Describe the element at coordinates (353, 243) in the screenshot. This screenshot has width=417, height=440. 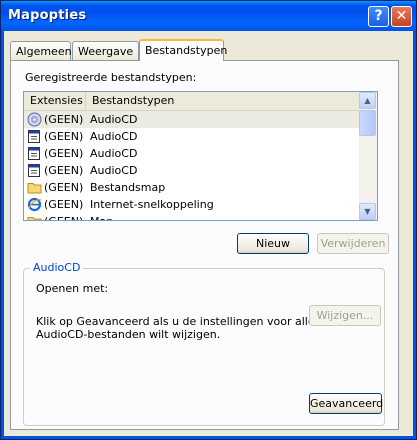
I see `delete-button: Verwijderen` at that location.